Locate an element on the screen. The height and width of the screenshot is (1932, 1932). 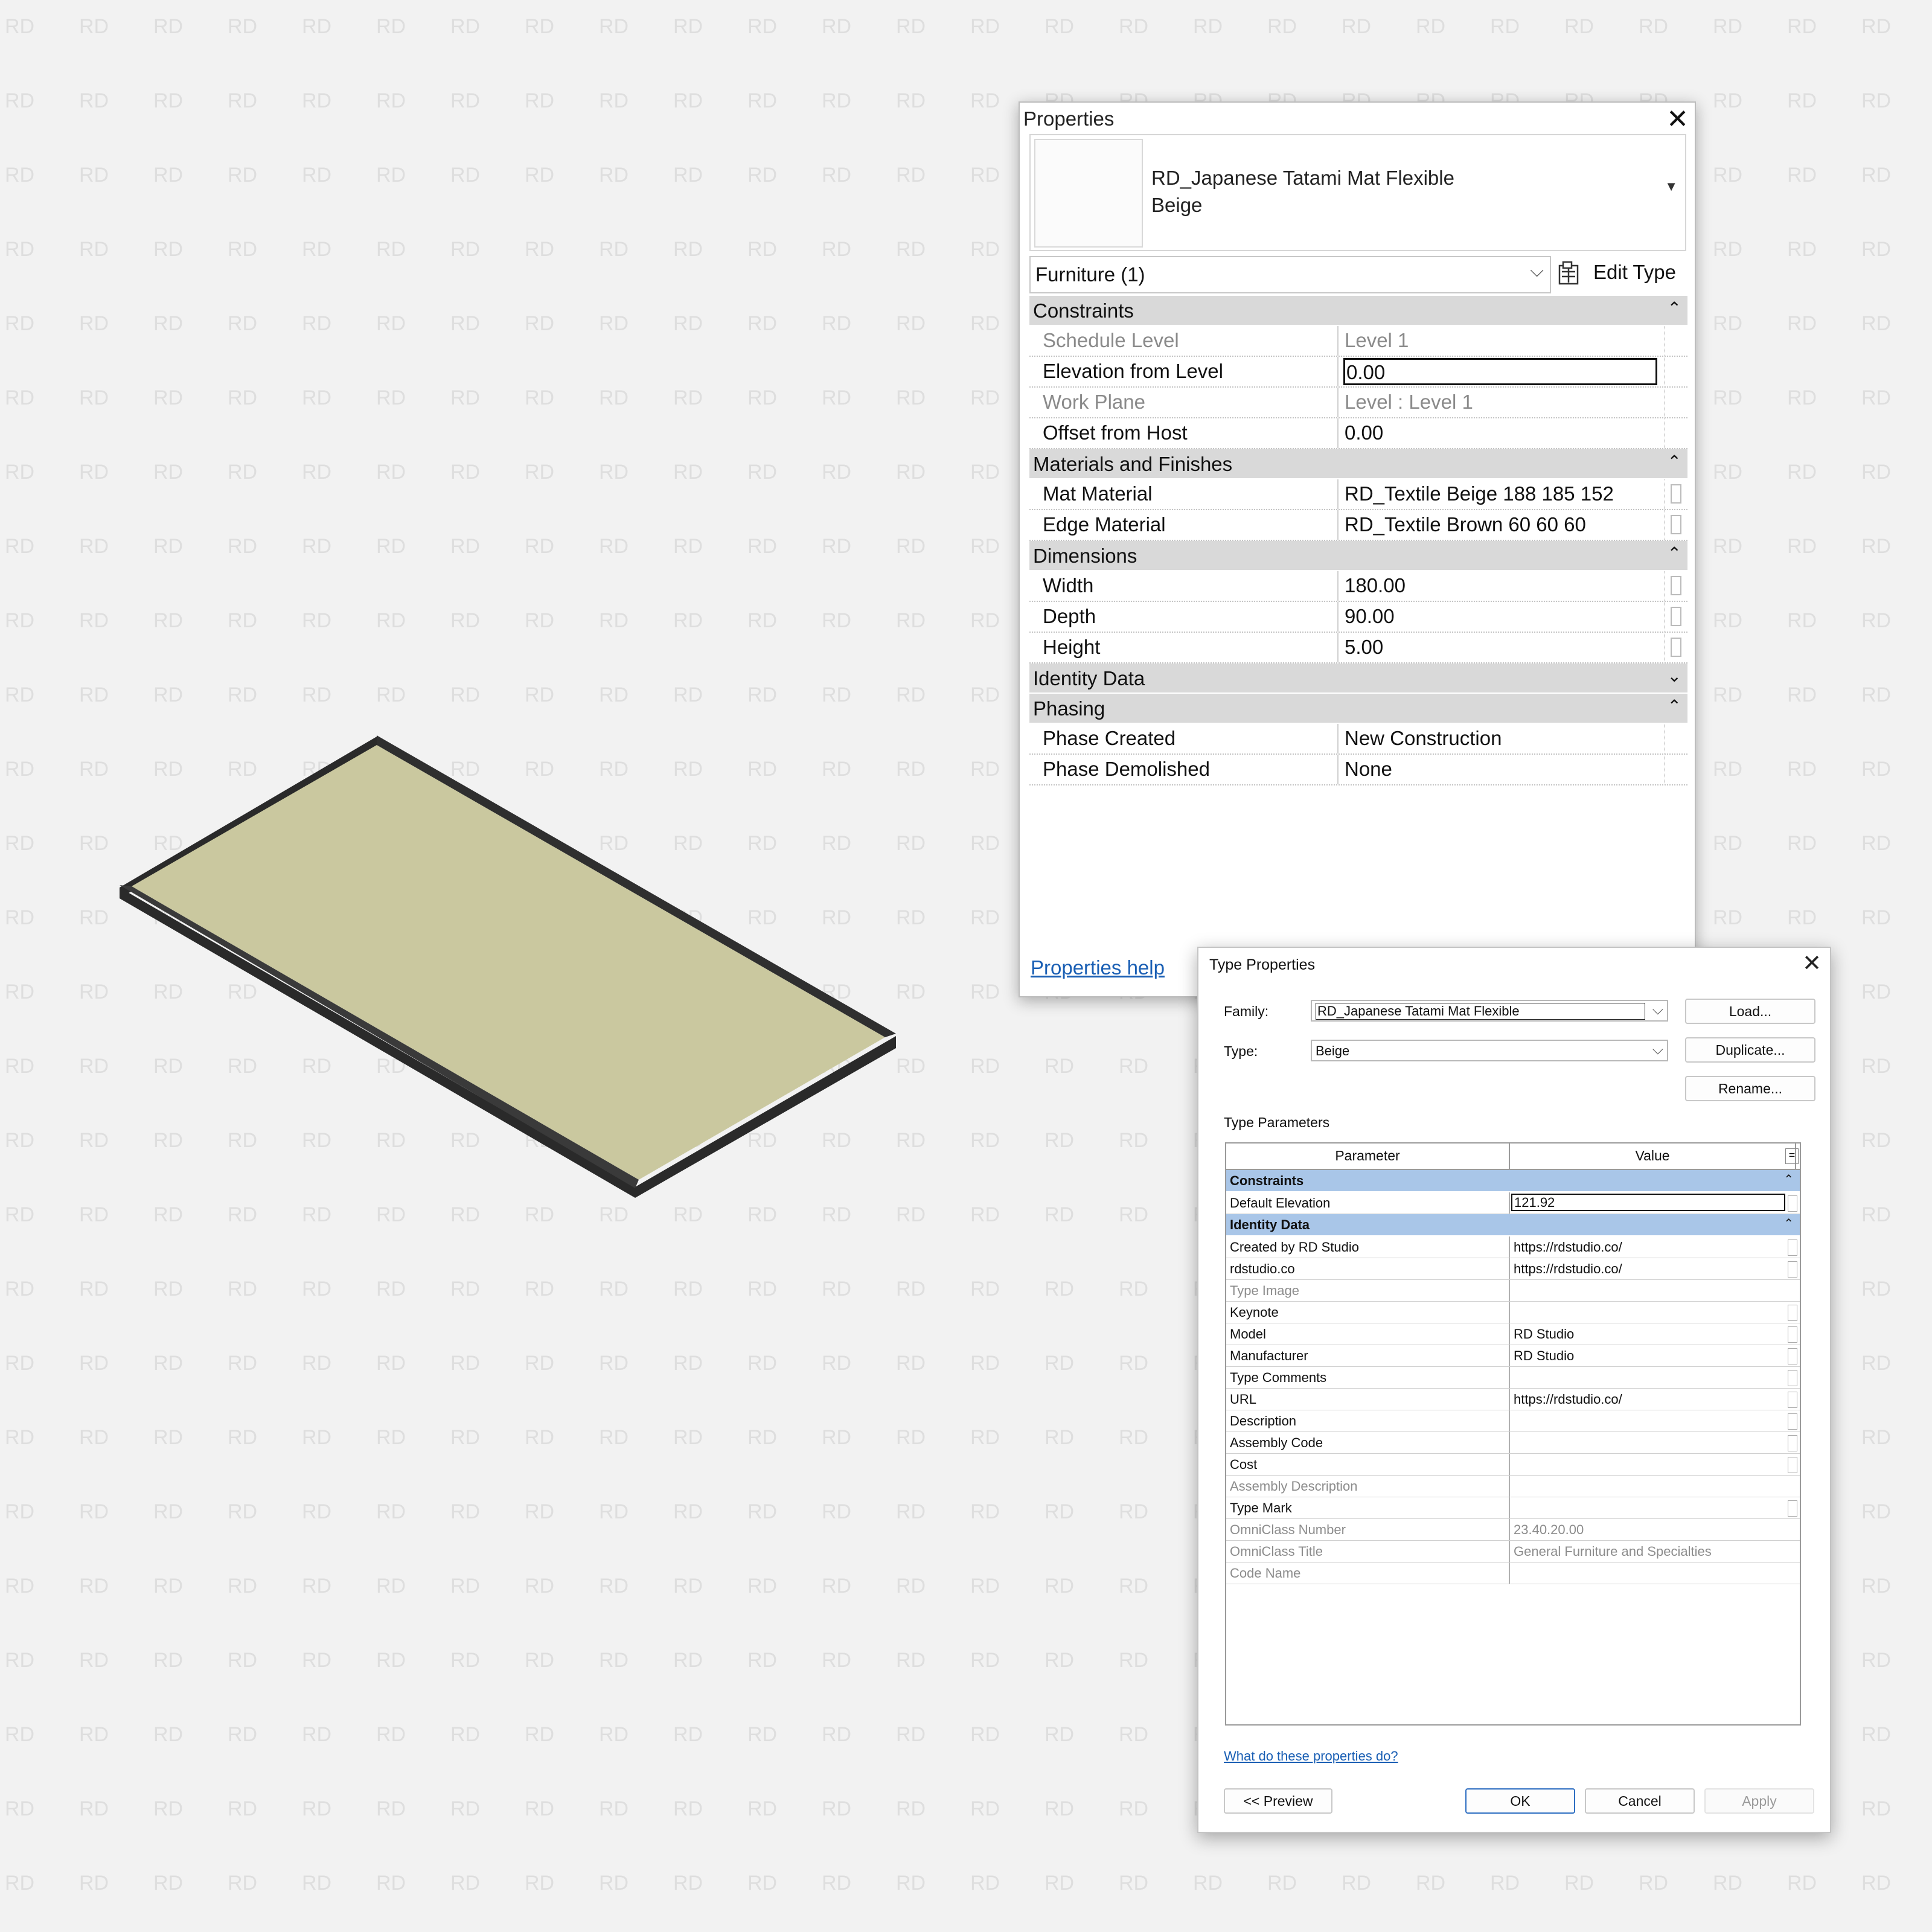
table-row: URL https://rdstudio.co/ is located at coordinates (1513, 1399).